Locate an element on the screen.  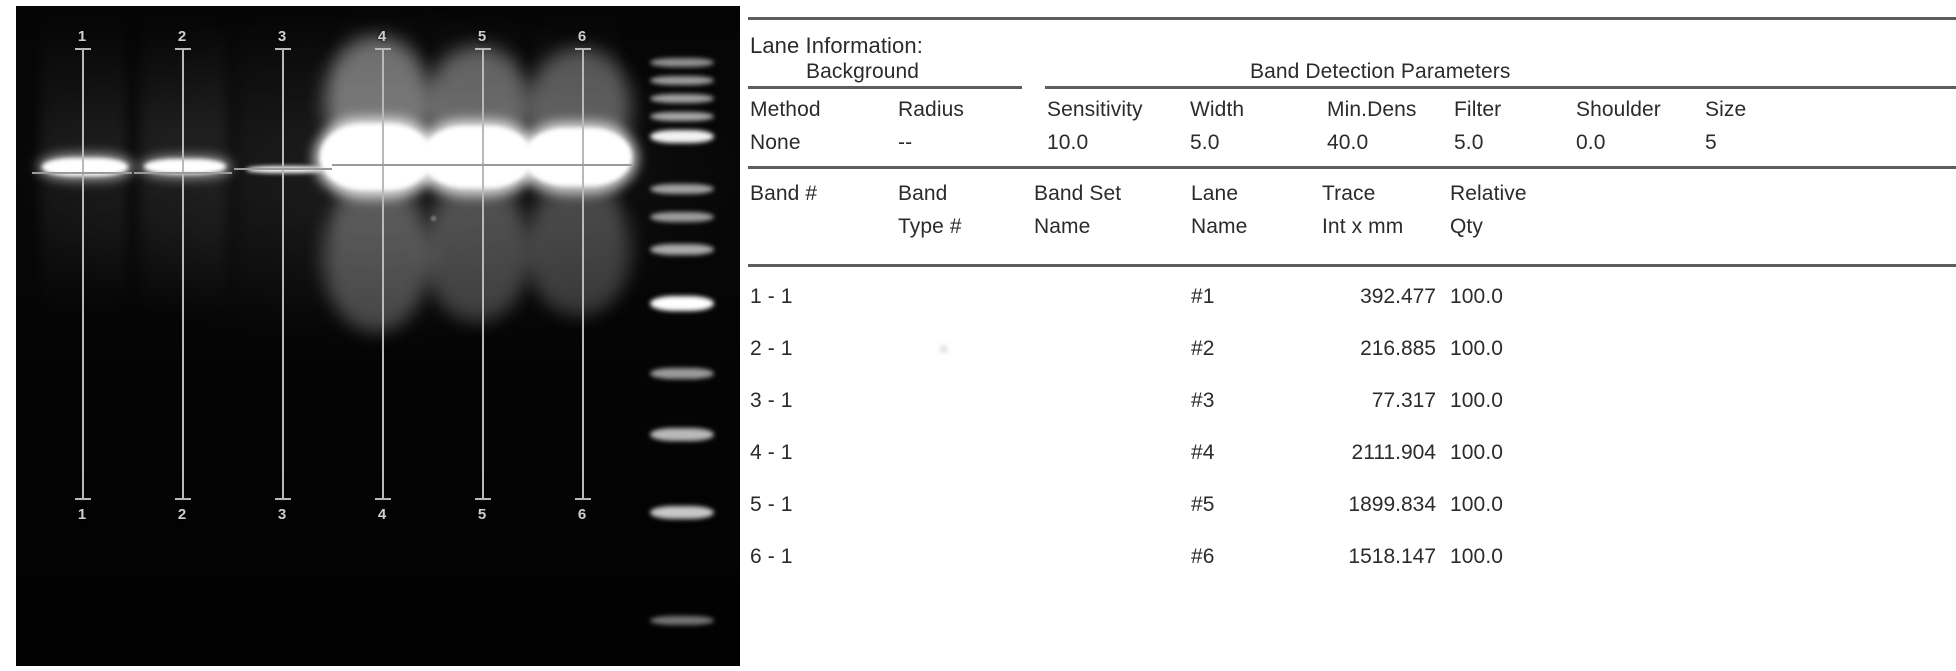
row-trace: 1518.147 is located at coordinates (1392, 556).